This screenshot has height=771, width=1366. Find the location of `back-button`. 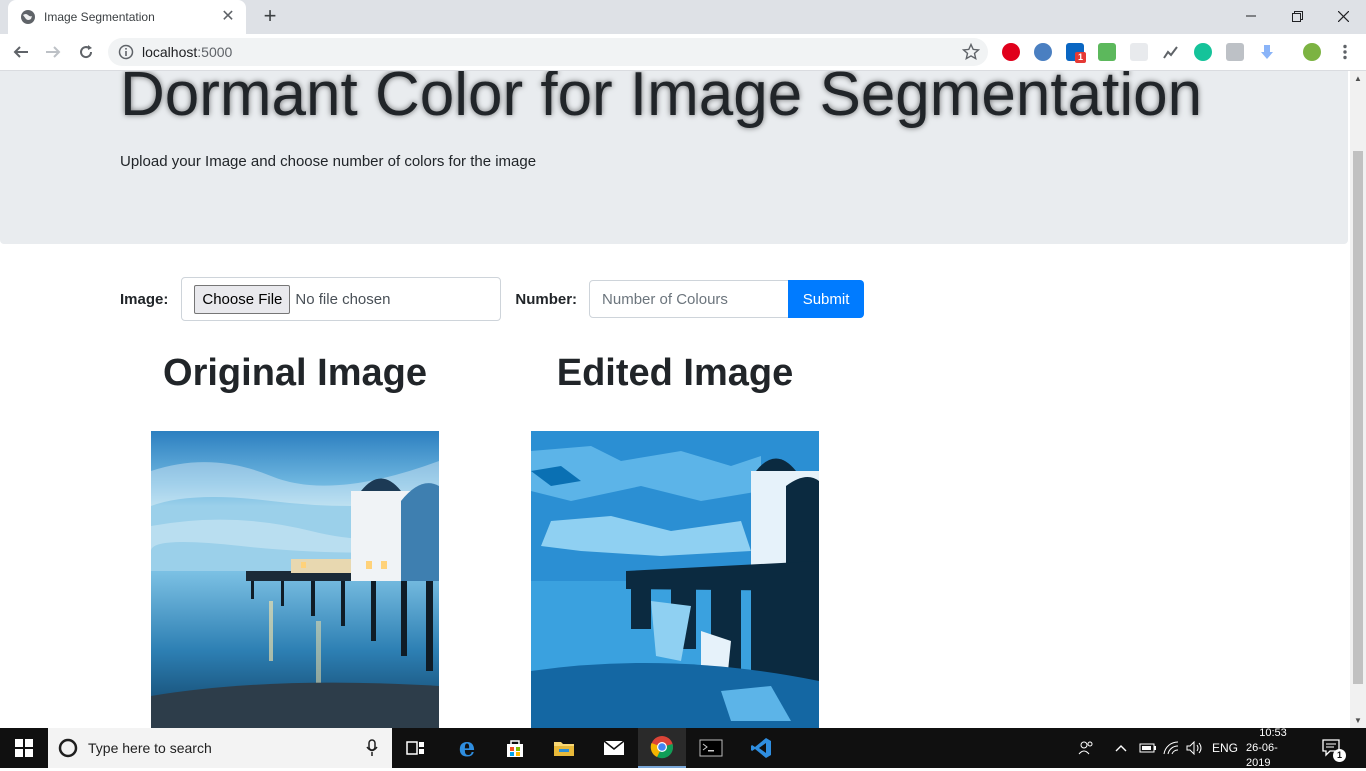

back-button is located at coordinates (21, 52).